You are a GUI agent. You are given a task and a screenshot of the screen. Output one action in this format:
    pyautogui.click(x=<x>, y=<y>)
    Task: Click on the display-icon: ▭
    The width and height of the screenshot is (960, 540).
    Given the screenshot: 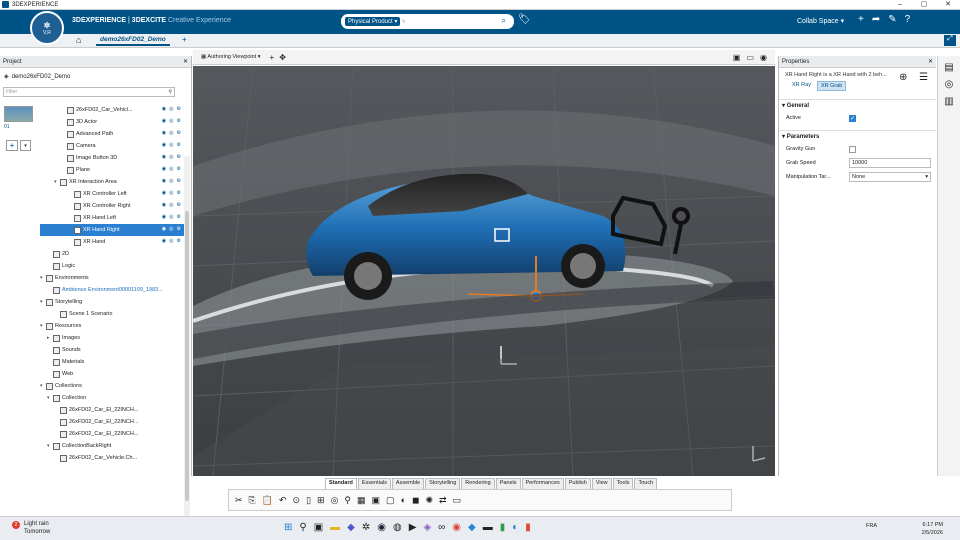 What is the action you would take?
    pyautogui.click(x=750, y=57)
    